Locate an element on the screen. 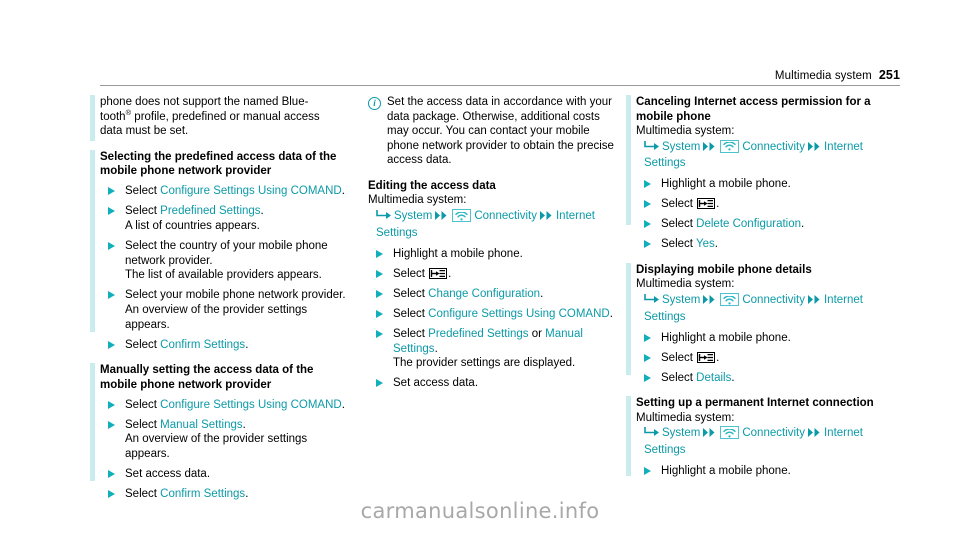 This screenshot has width=960, height=533. header-text: Multimedia system 251 is located at coordinates (837, 75).